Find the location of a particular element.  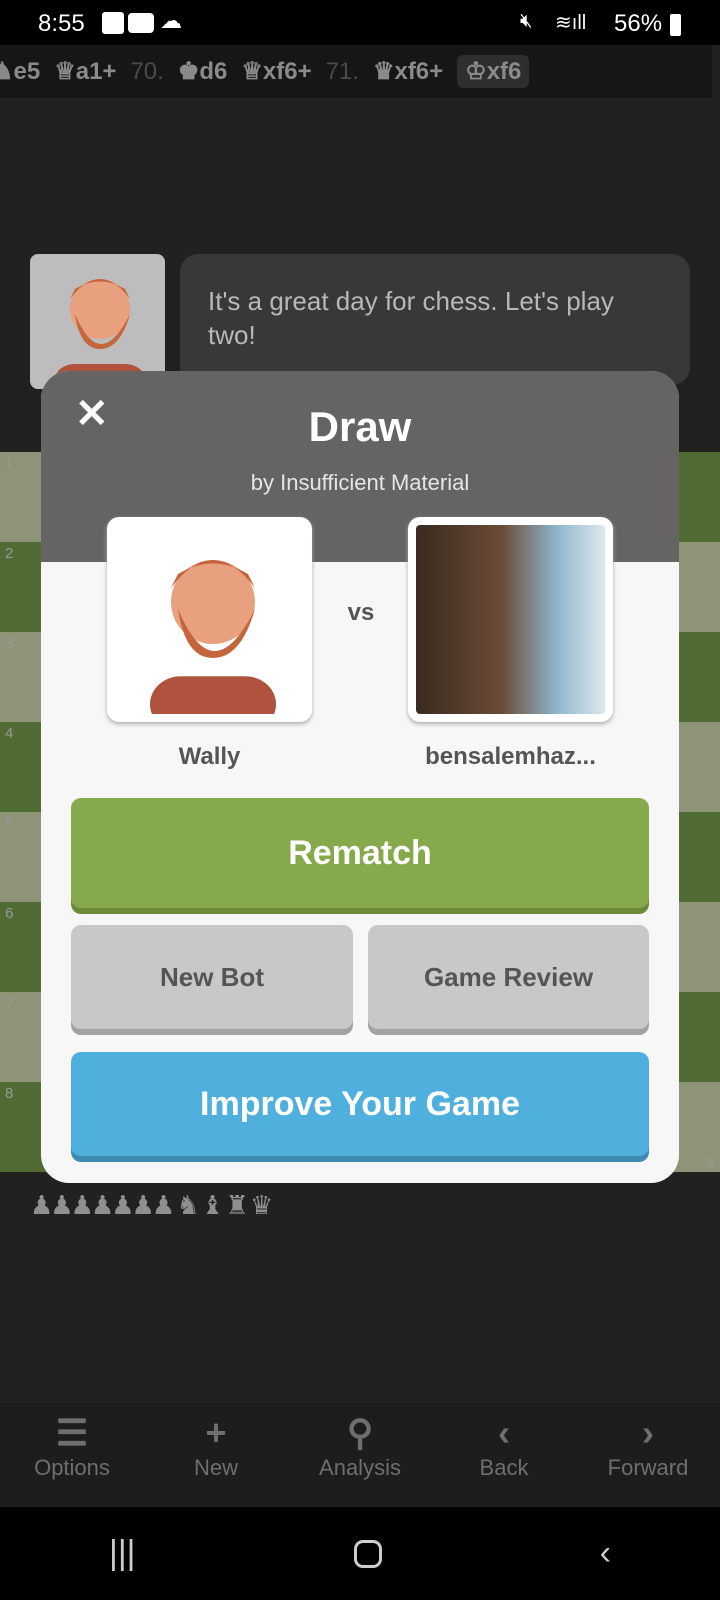

magnifier-icon: ⚲ is located at coordinates (360, 1432).